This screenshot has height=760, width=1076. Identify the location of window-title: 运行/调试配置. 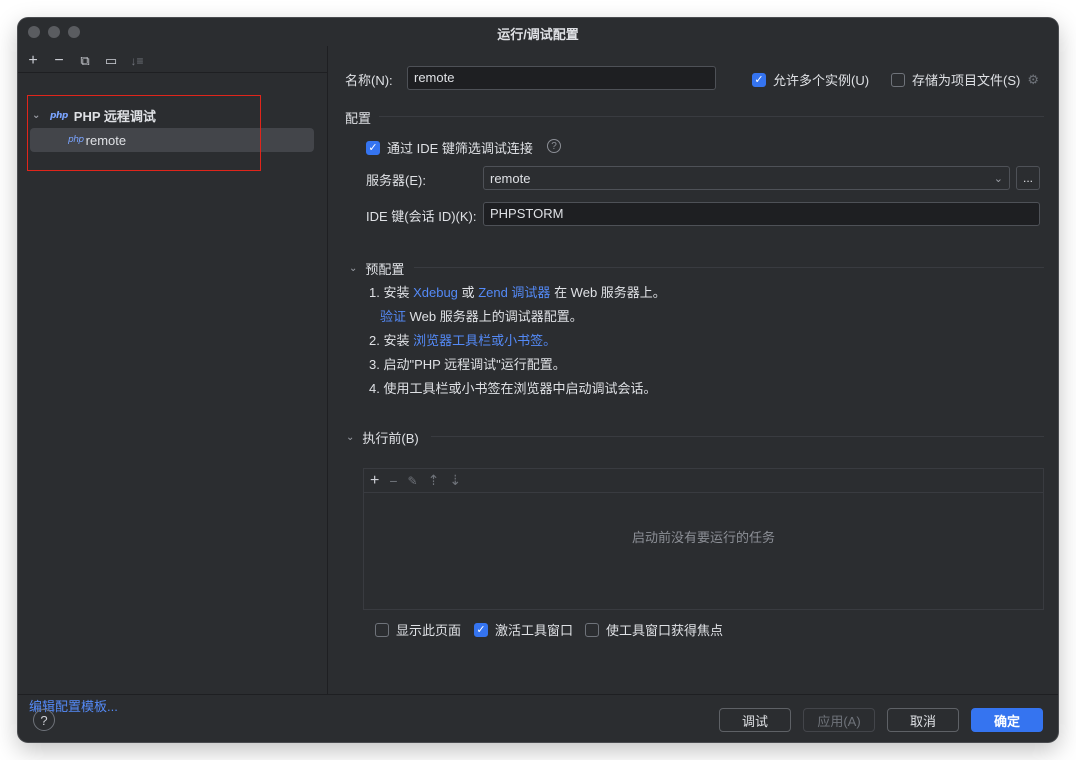
(538, 34).